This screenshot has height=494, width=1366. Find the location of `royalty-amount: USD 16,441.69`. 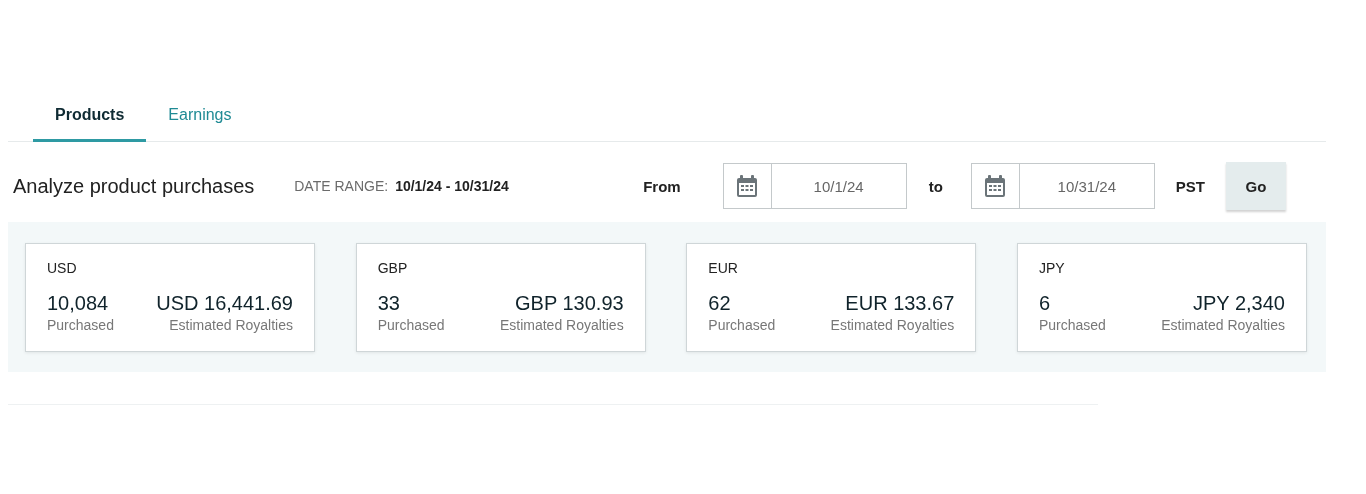

royalty-amount: USD 16,441.69 is located at coordinates (224, 303).